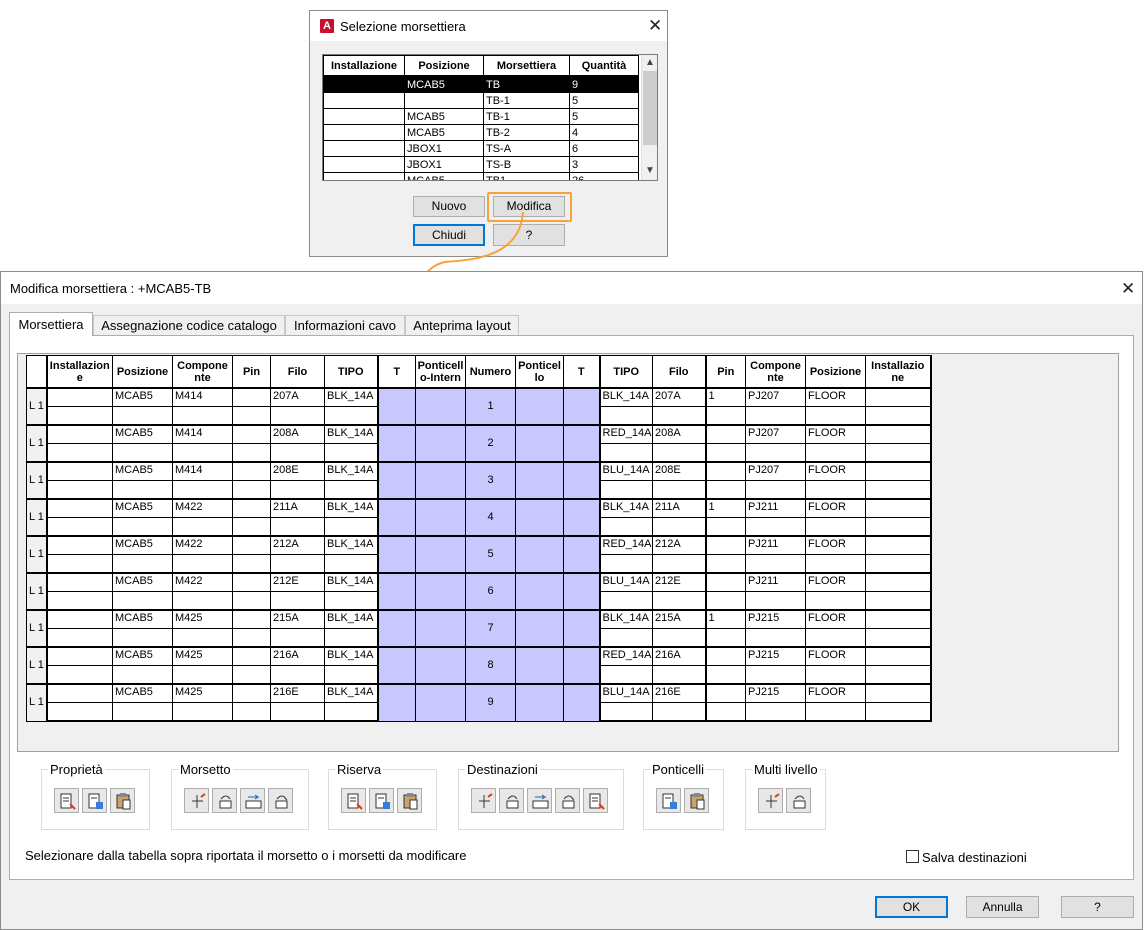  Describe the element at coordinates (679, 372) in the screenshot. I see `grid-column-header: Filo` at that location.